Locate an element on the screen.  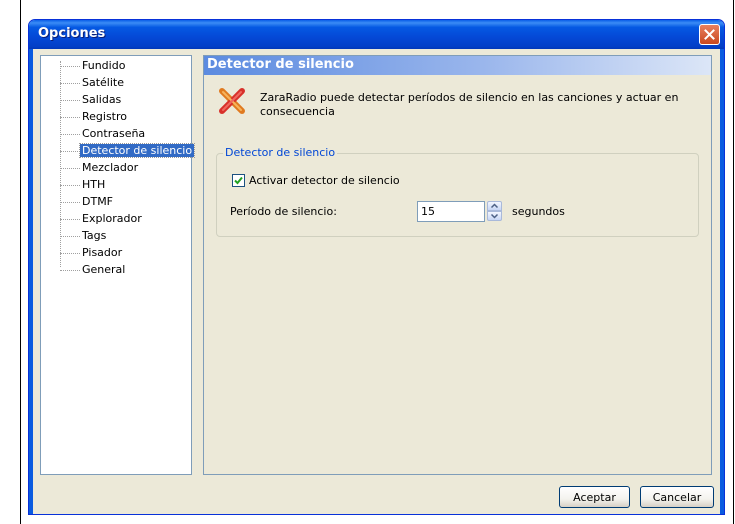
tree-item-label: Fundido is located at coordinates (104, 65).